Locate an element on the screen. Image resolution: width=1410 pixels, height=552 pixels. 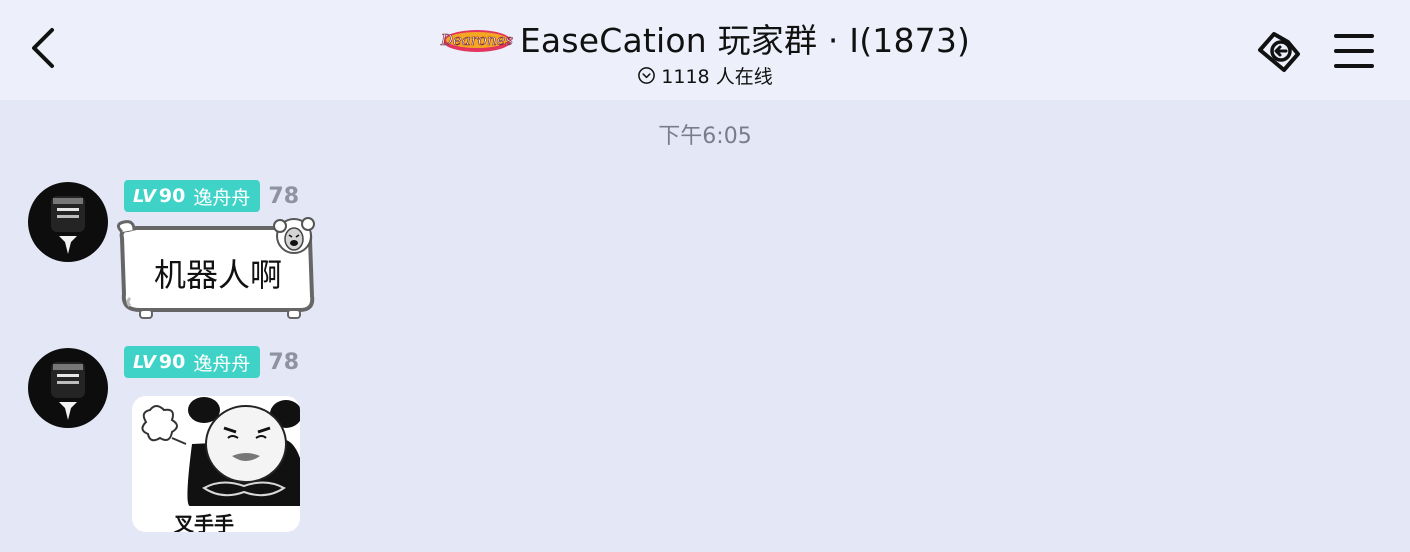
tag-link-icon is located at coordinates (1279, 52).